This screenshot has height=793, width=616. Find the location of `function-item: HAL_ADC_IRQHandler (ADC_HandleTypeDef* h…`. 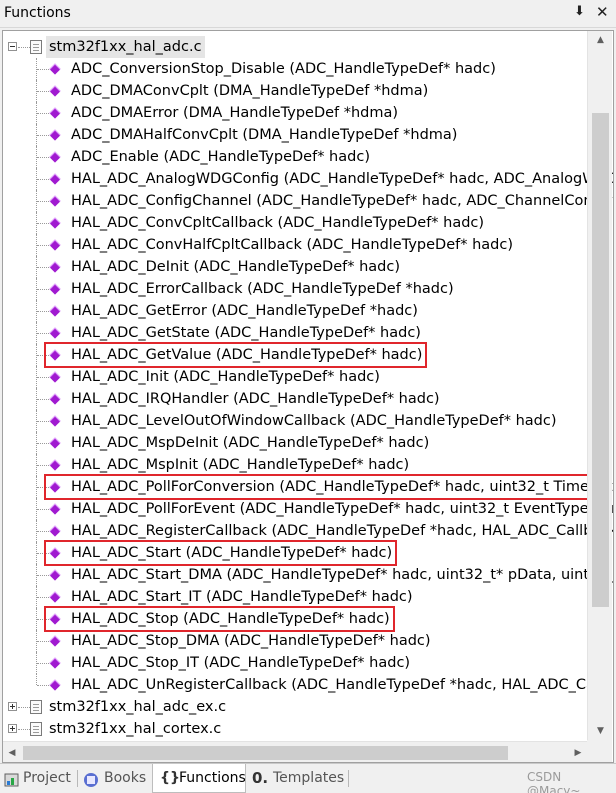

function-item: HAL_ADC_IRQHandler (ADC_HandleTypeDef* h… is located at coordinates (295, 399).